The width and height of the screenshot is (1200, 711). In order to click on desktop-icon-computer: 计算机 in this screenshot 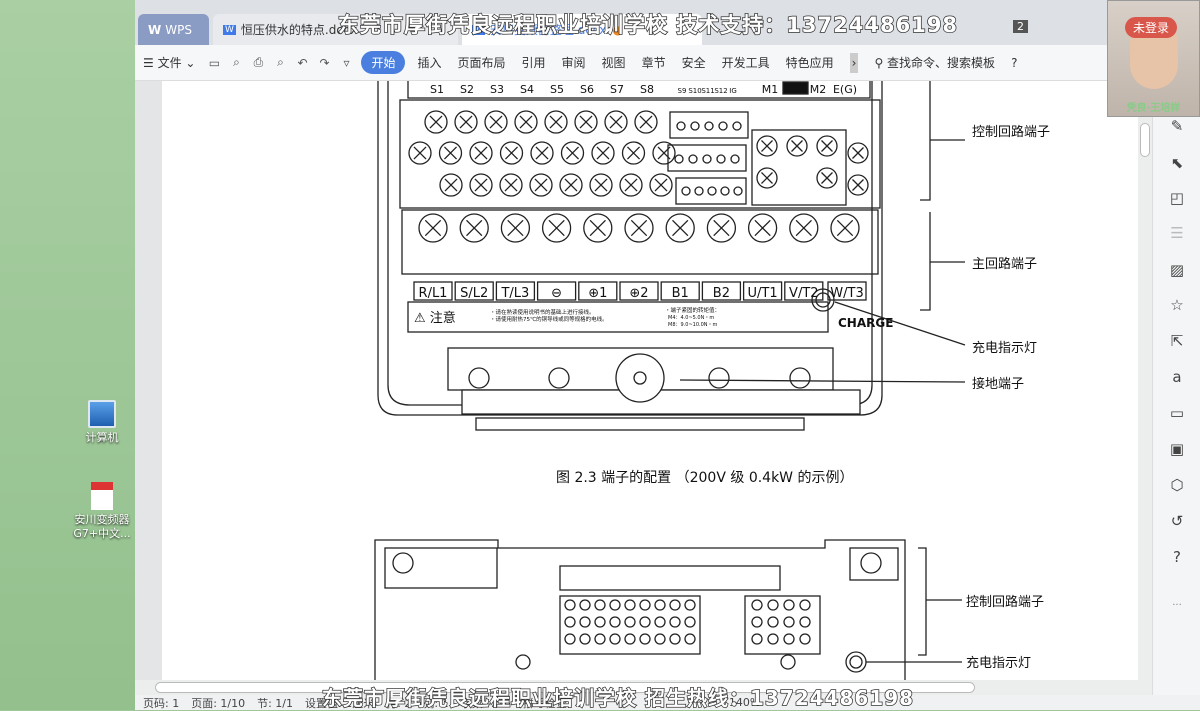, I will do `click(102, 422)`.